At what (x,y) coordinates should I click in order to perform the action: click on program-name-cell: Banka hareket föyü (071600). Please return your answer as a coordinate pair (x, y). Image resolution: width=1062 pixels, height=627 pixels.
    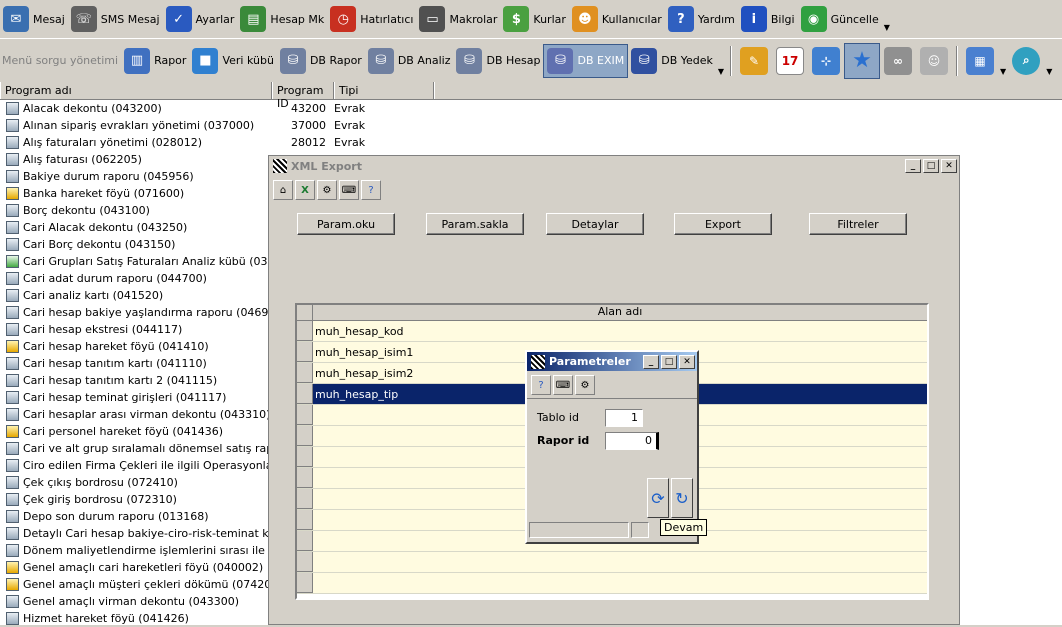
    Looking at the image, I should click on (135, 193).